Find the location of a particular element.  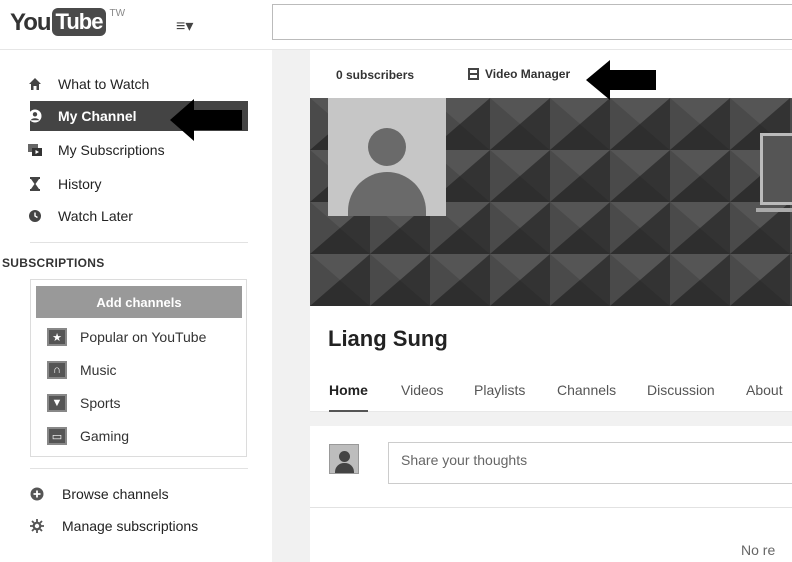

channel-avatar is located at coordinates (387, 157).